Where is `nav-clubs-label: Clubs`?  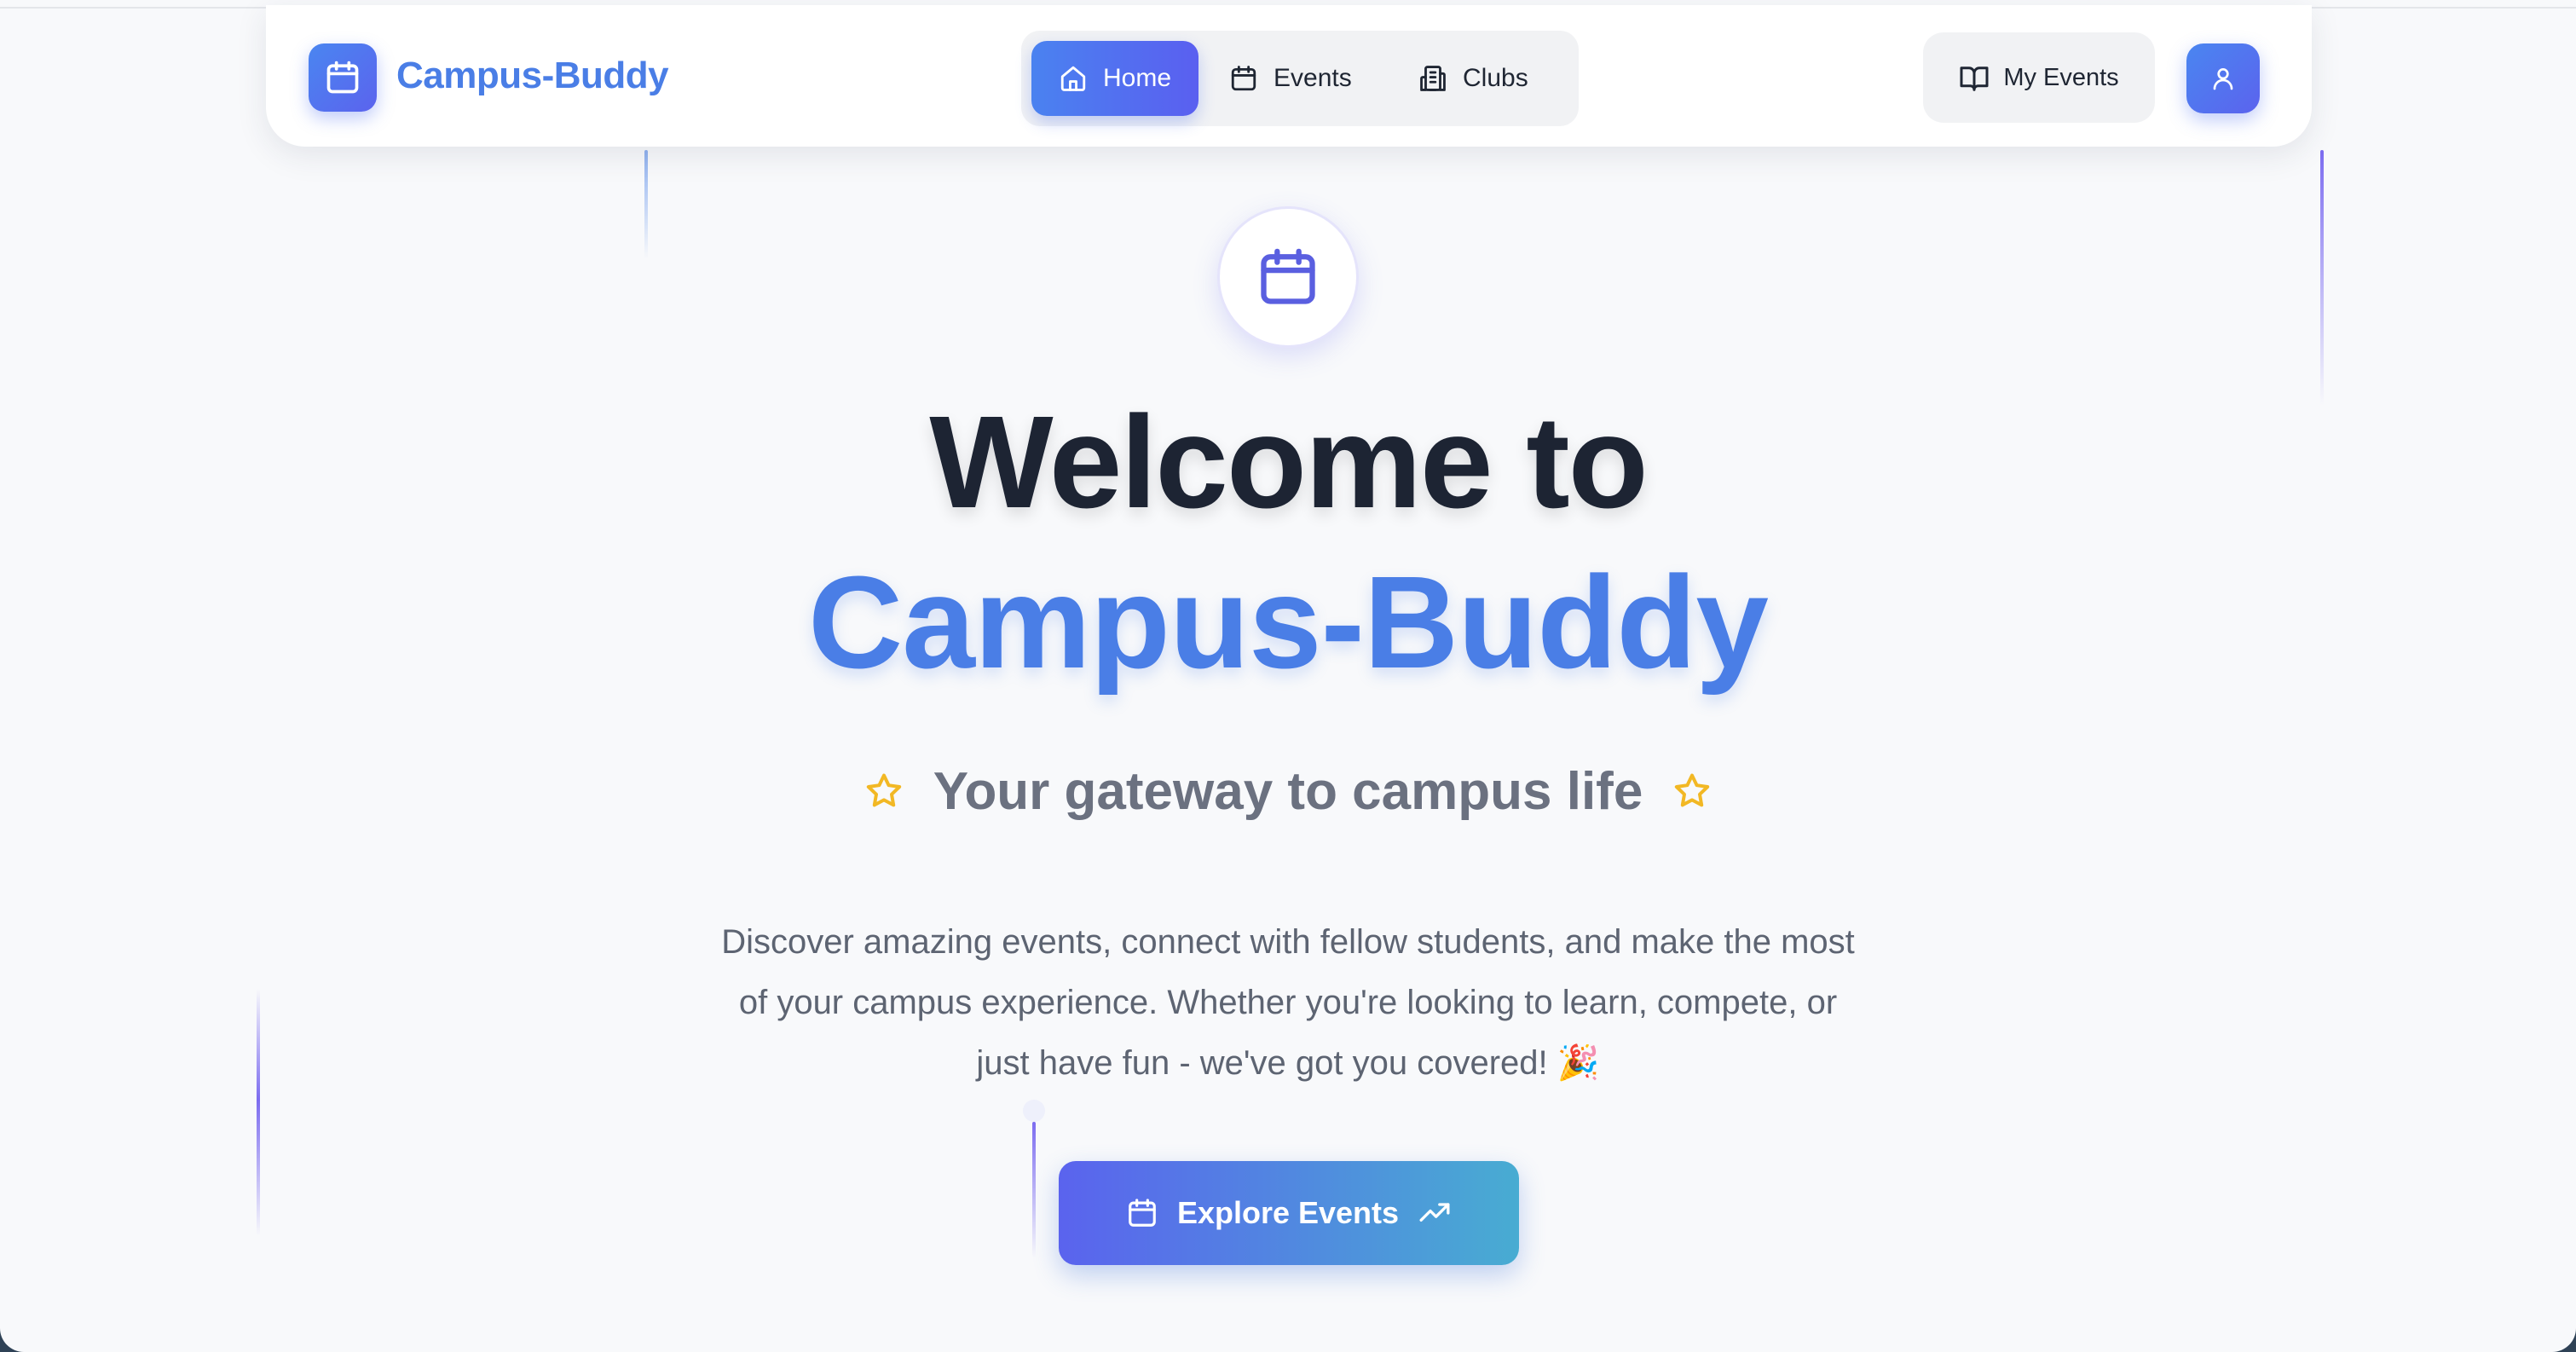
nav-clubs-label: Clubs is located at coordinates (1495, 78).